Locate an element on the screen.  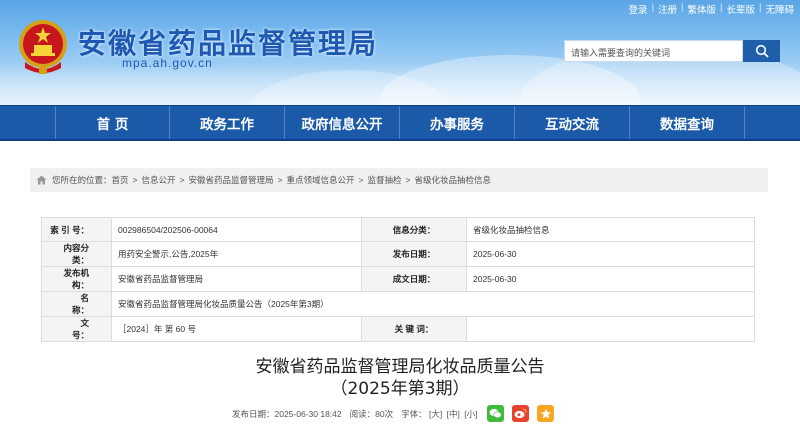
font-small-button: [小] is located at coordinates (470, 414).